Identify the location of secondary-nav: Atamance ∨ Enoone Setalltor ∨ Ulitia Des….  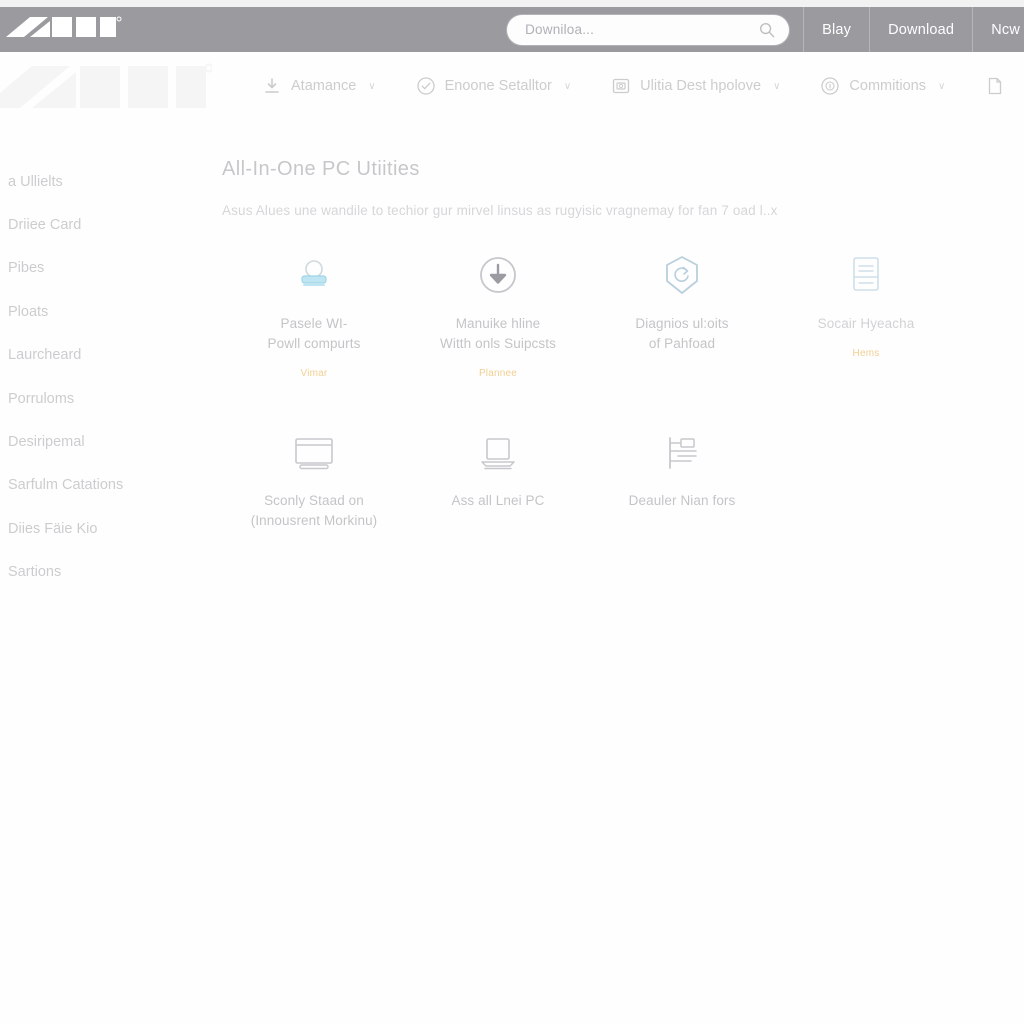
(643, 86).